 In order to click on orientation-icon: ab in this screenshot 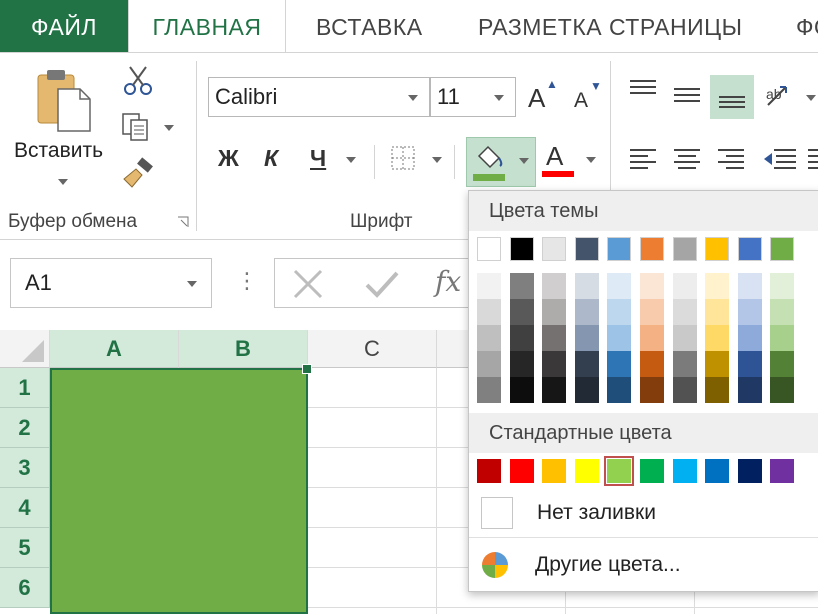, I will do `click(782, 95)`.